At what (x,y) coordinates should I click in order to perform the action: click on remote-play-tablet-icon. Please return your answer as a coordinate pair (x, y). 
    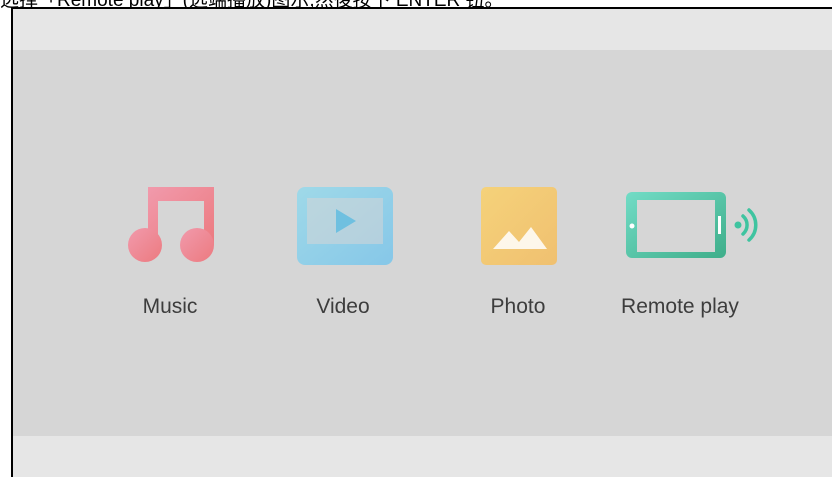
    Looking at the image, I should click on (694, 228).